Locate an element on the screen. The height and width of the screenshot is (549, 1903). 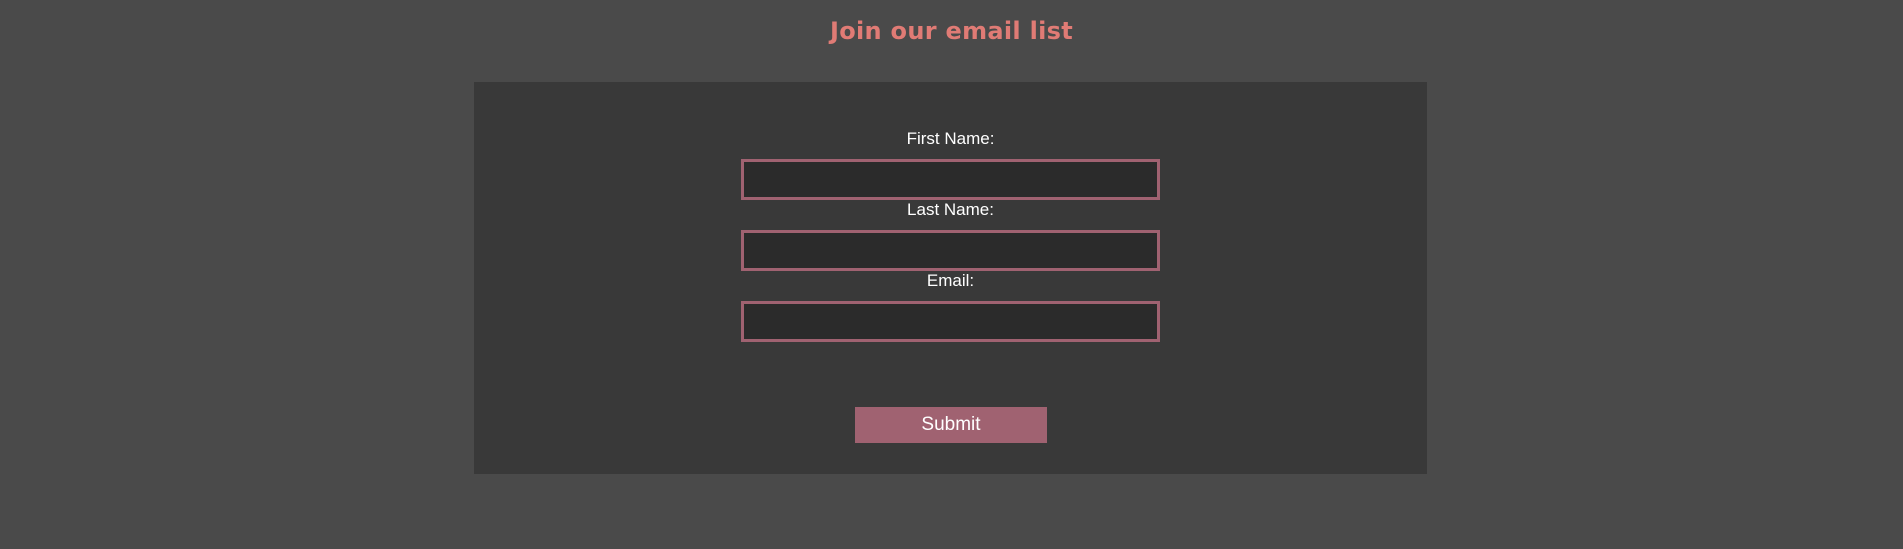
email-input is located at coordinates (950, 321).